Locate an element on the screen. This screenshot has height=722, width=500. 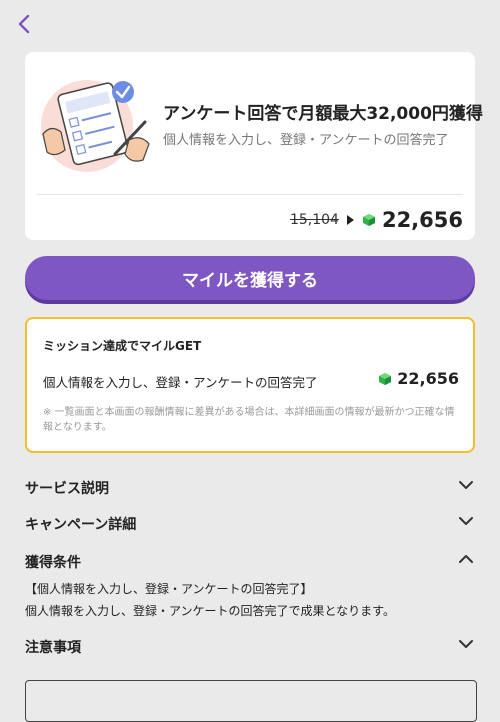
mission-title: ミッション達成でマイルGET is located at coordinates (122, 346).